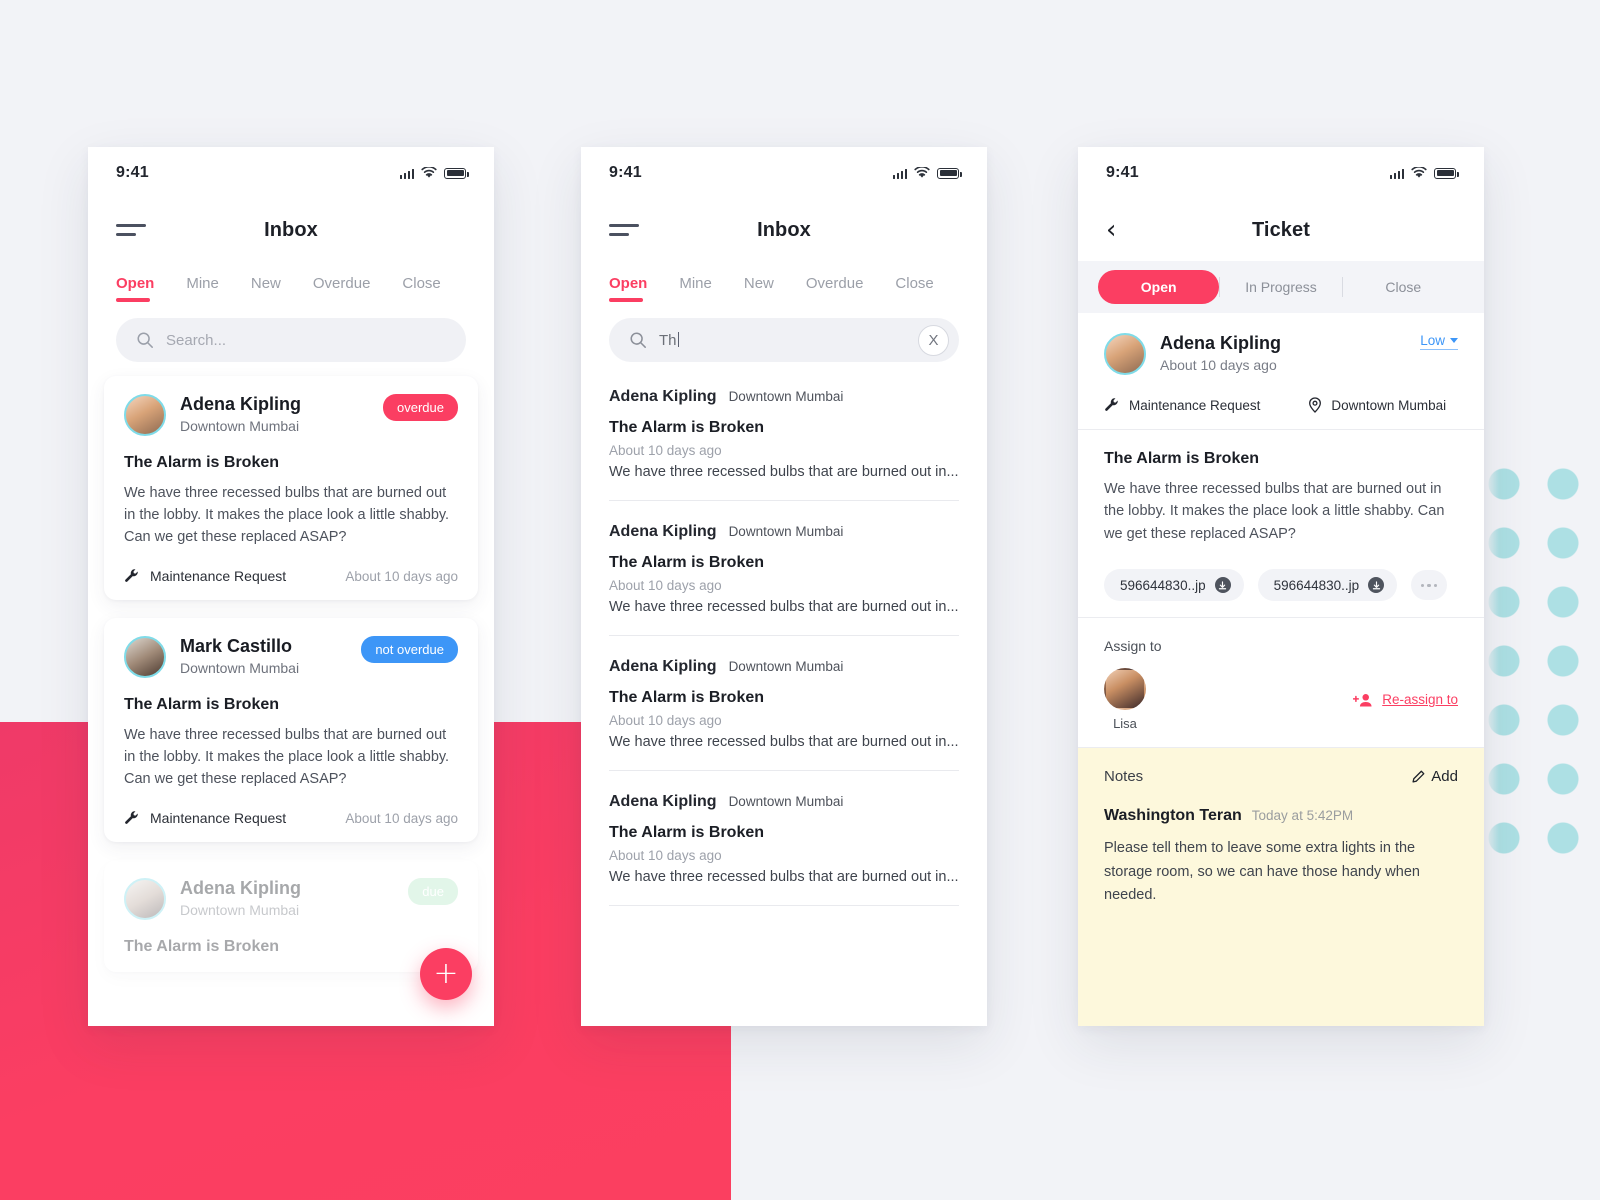 Image resolution: width=1600 pixels, height=1200 pixels. I want to click on card-header: Adena Kipling Downtown Mumbai due, so click(291, 899).